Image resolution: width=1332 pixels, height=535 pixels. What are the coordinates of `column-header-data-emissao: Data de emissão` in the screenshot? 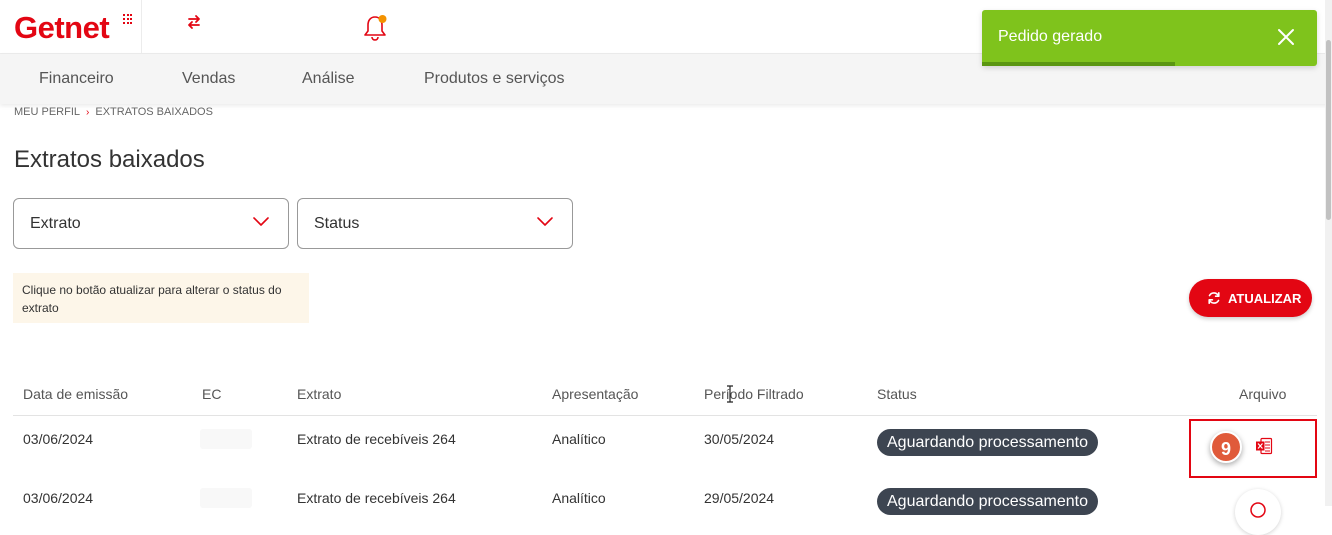 It's located at (75, 394).